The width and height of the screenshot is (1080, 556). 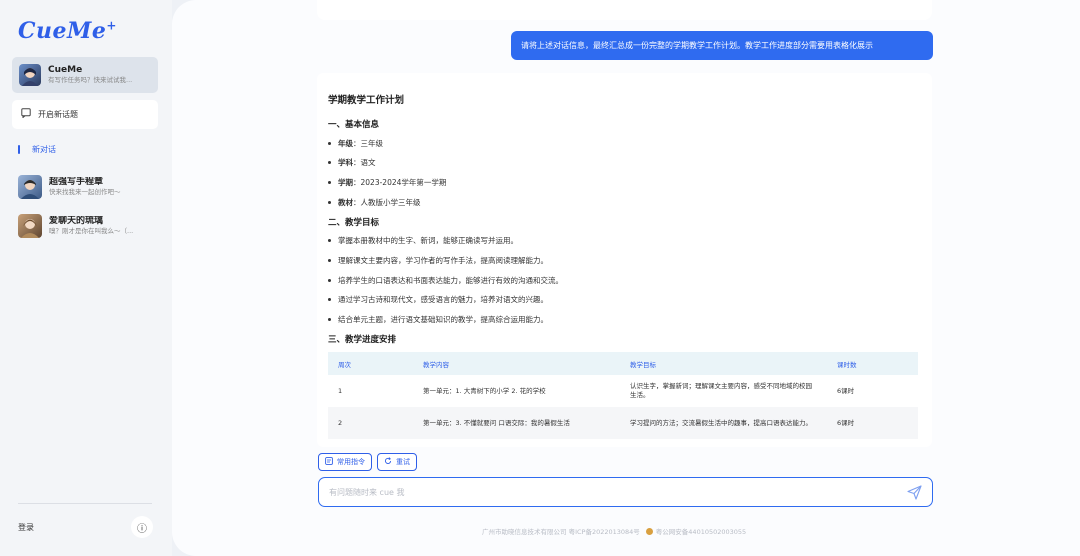 What do you see at coordinates (30, 226) in the screenshot?
I see `liuli-avatar` at bounding box center [30, 226].